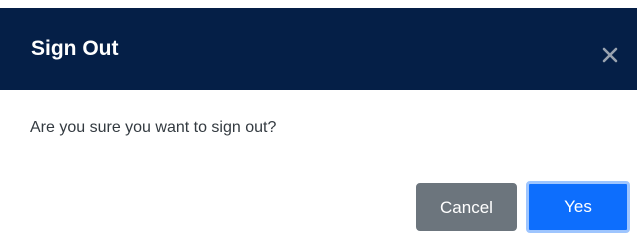 Image resolution: width=637 pixels, height=246 pixels. What do you see at coordinates (466, 207) in the screenshot?
I see `cancel-button: Cancel` at bounding box center [466, 207].